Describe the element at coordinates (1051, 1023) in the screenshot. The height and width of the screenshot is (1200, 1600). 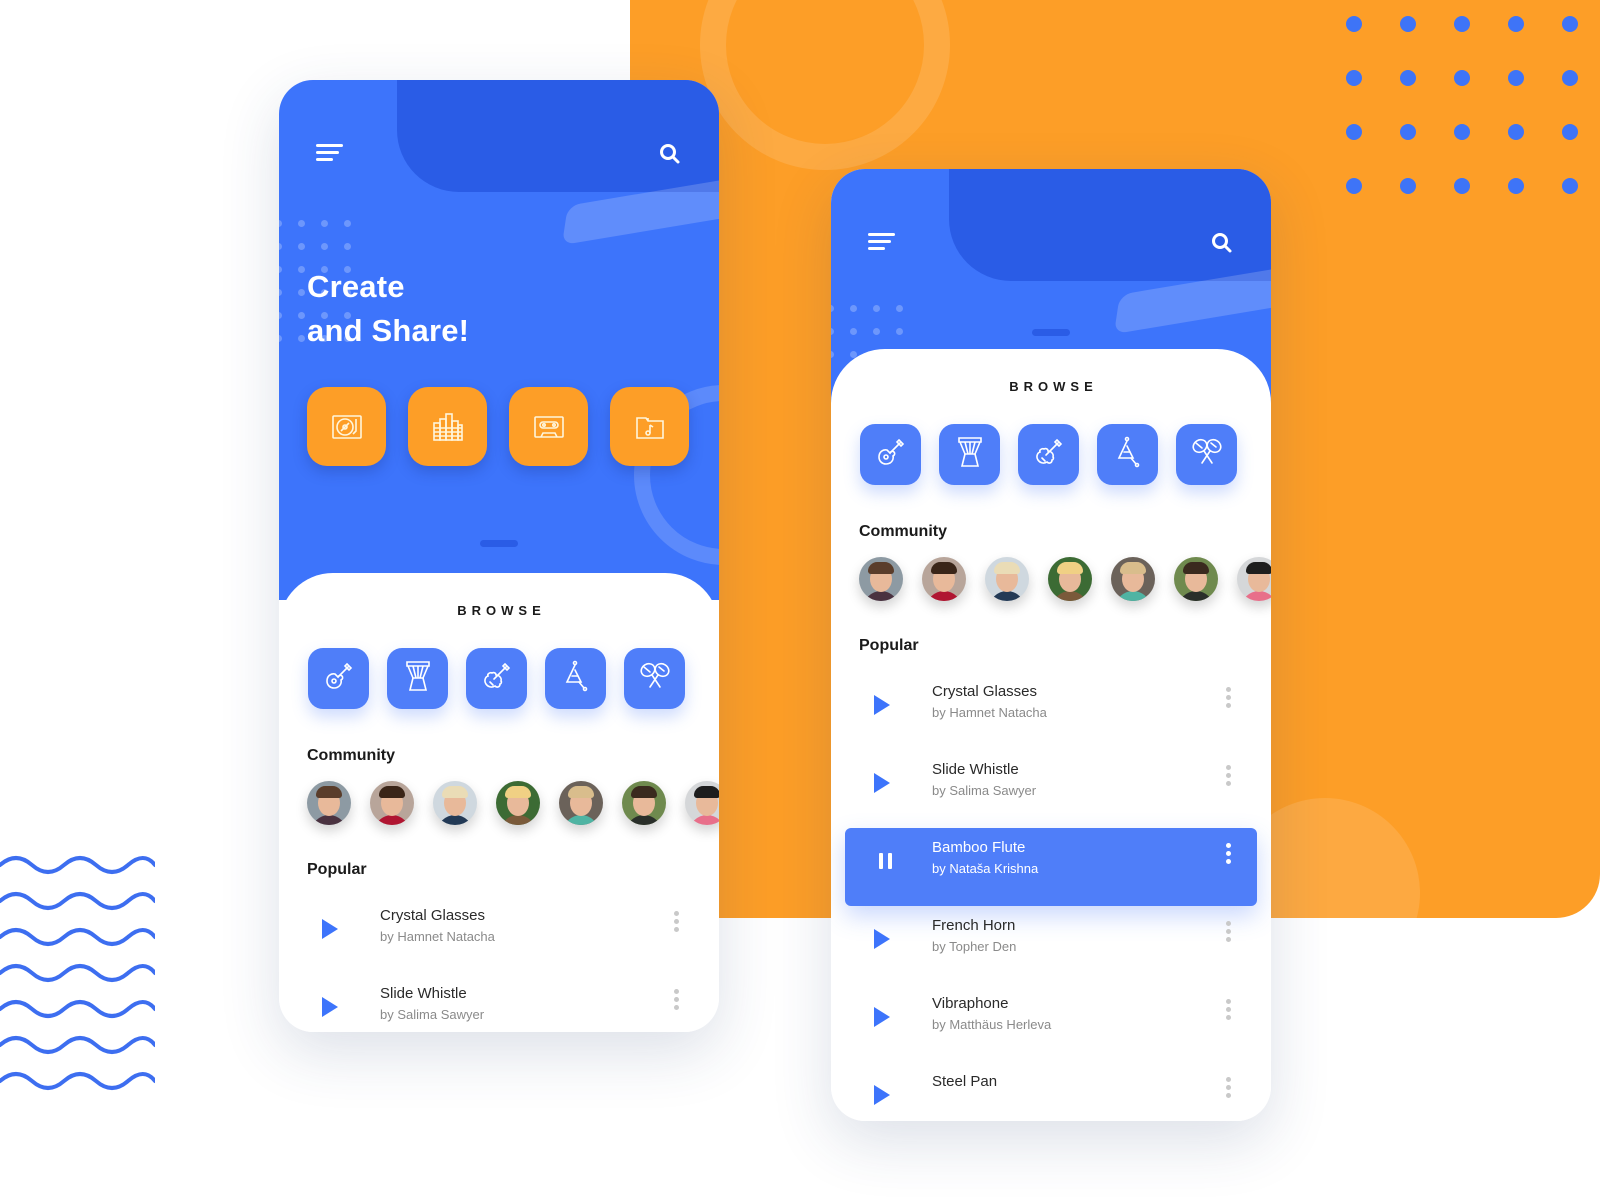
I see `track-row: Vibraphone by Matthäus Herleva` at that location.